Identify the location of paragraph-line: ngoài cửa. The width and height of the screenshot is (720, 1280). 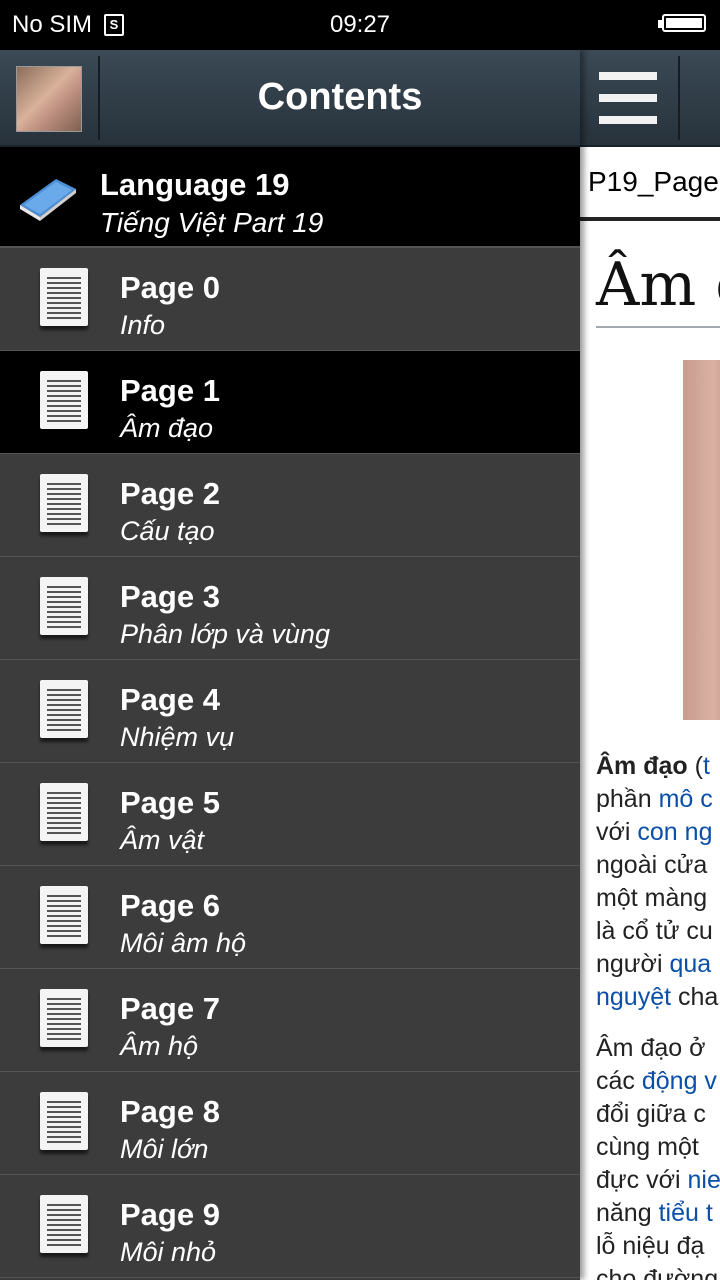
(658, 865).